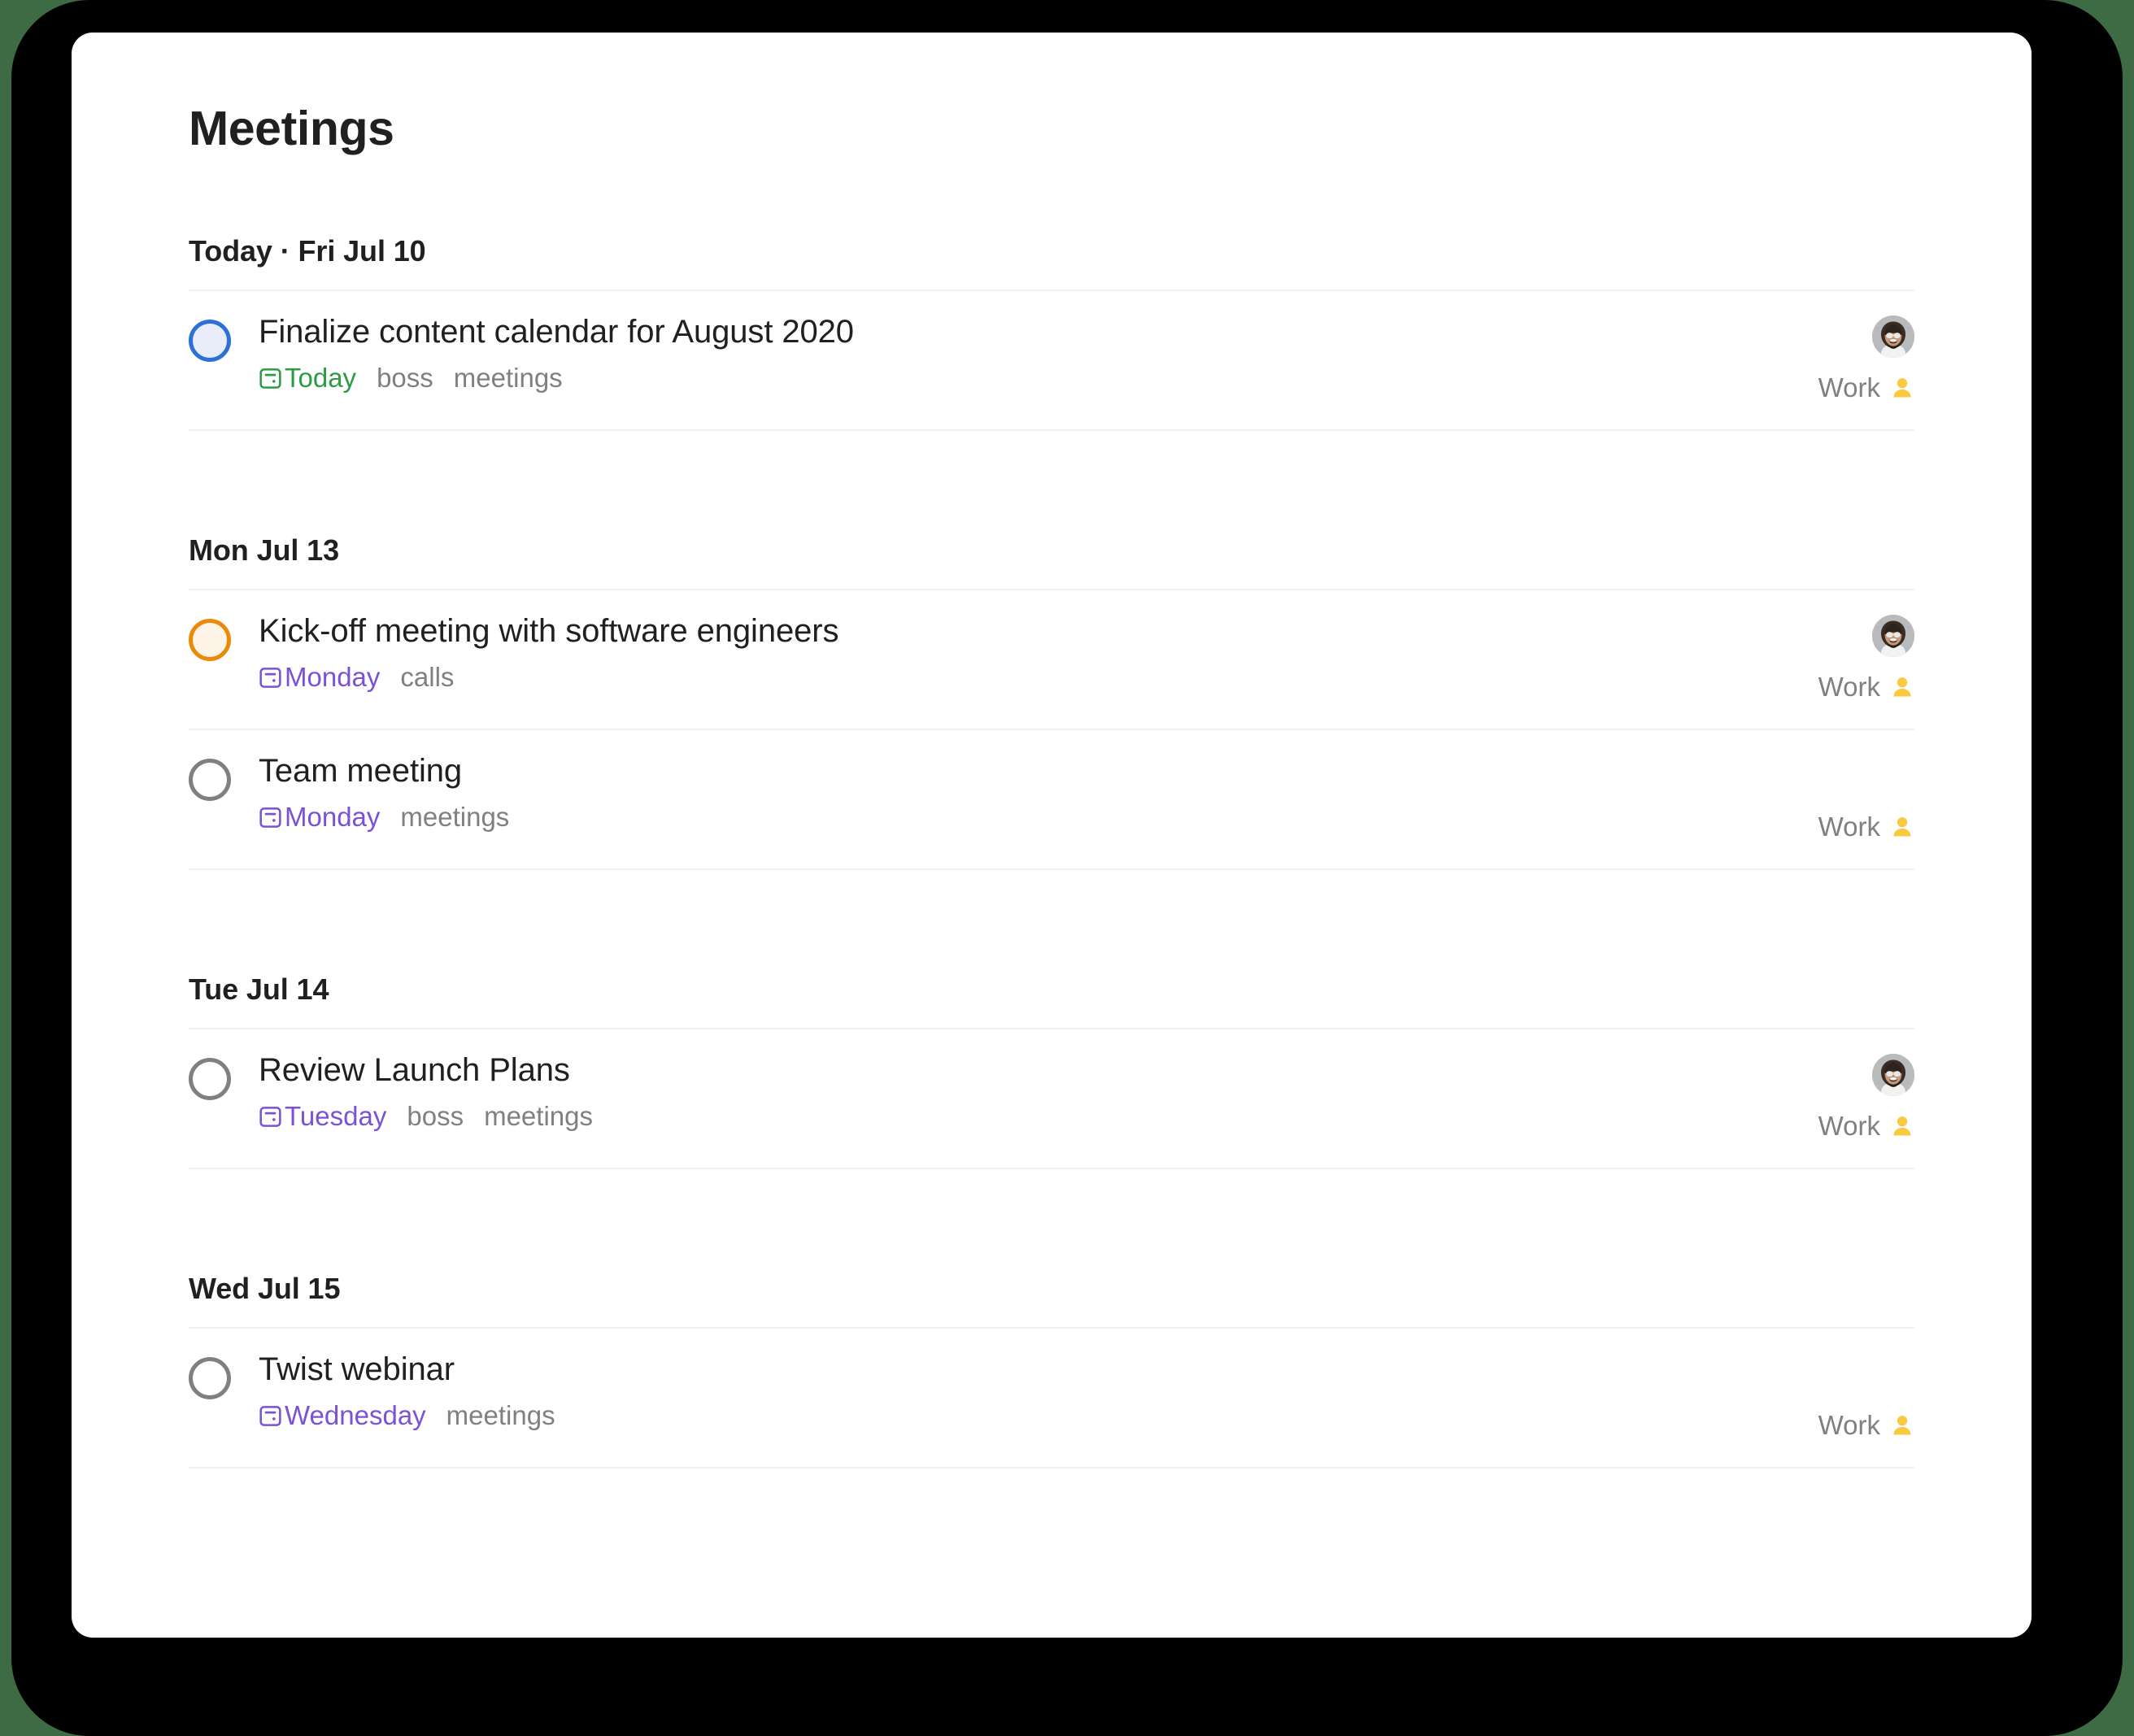 This screenshot has width=2134, height=1736. Describe the element at coordinates (964, 1415) in the screenshot. I see `task-meta: Wednesday meetings` at that location.